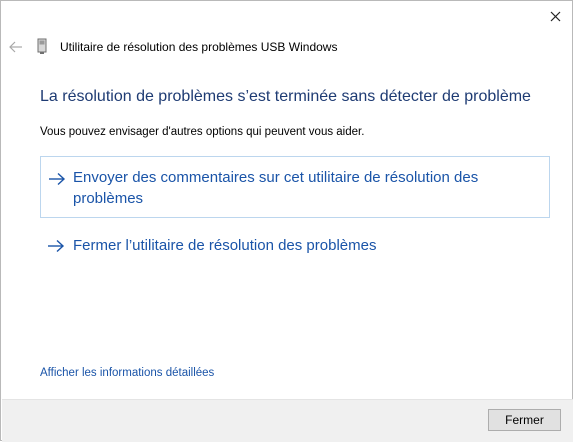 The image size is (573, 442). I want to click on close-icon, so click(556, 17).